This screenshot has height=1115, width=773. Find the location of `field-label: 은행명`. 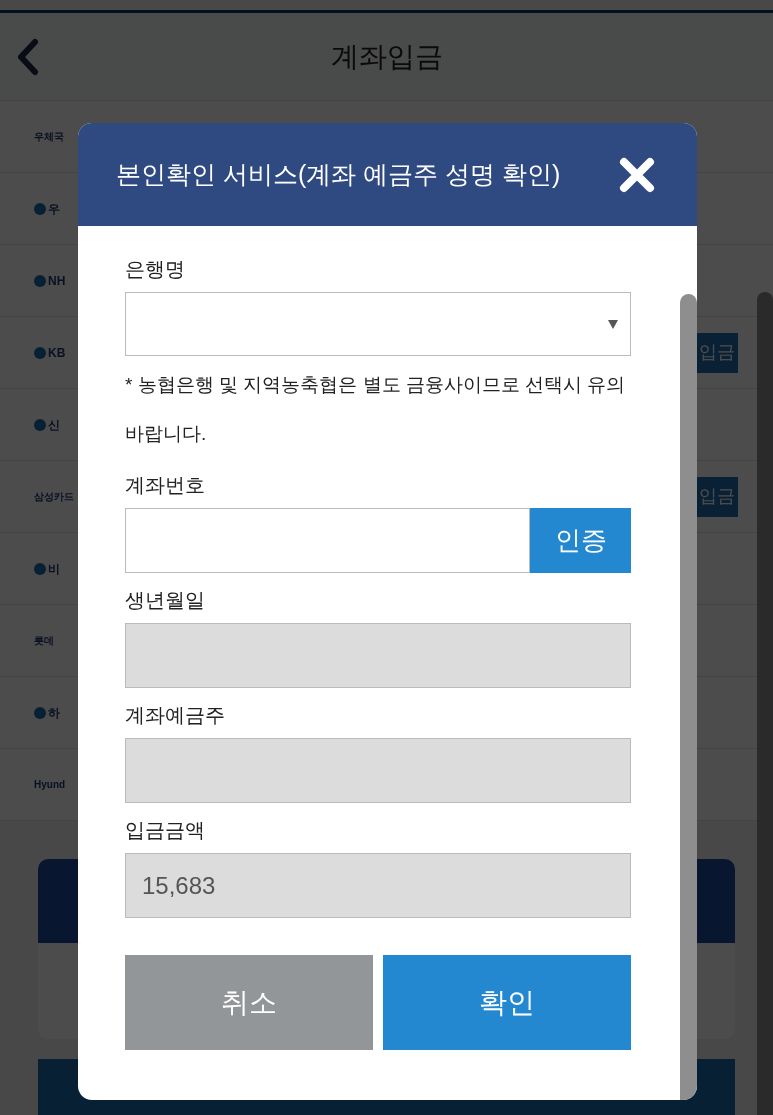

field-label: 은행명 is located at coordinates (155, 269).